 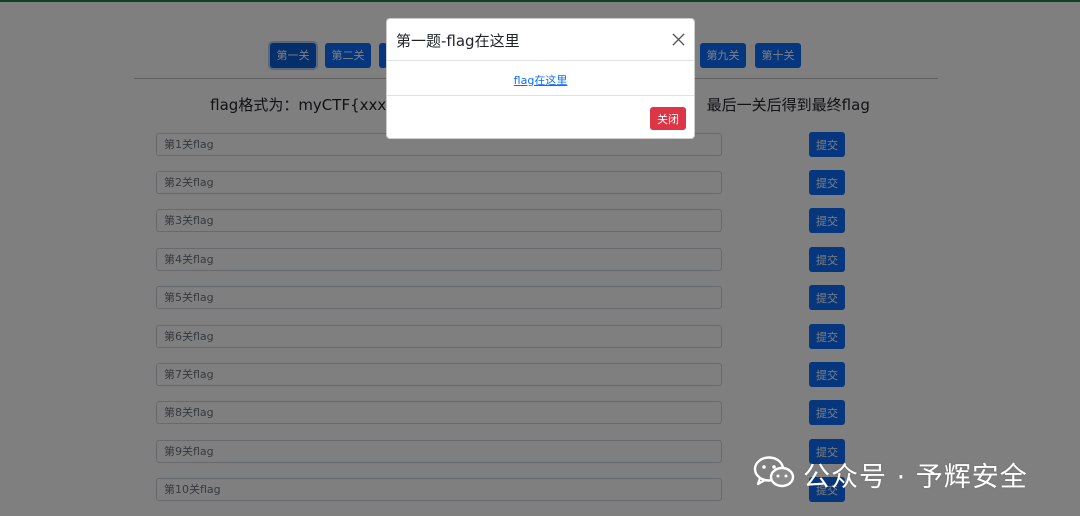 I want to click on watermark: 公众号 · 予辉安全, so click(x=903, y=472).